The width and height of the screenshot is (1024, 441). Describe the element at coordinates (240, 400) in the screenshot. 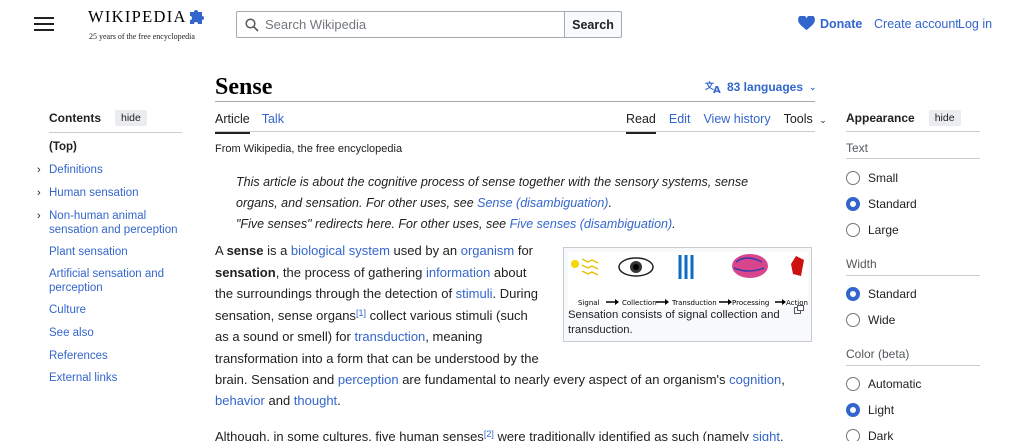

I see `link-behavior: behavior` at that location.